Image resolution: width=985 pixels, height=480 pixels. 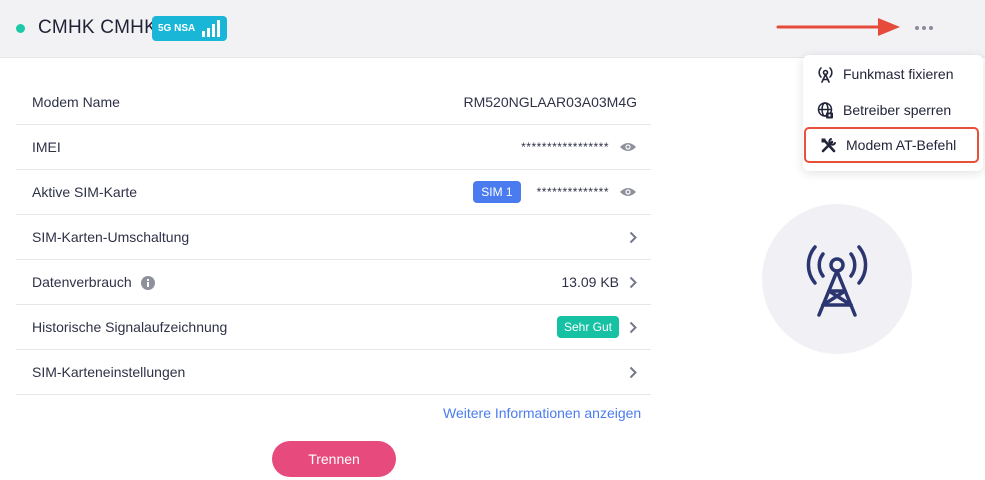 I want to click on menu-item-lock-operator: Betreiber sperren, so click(x=893, y=110).